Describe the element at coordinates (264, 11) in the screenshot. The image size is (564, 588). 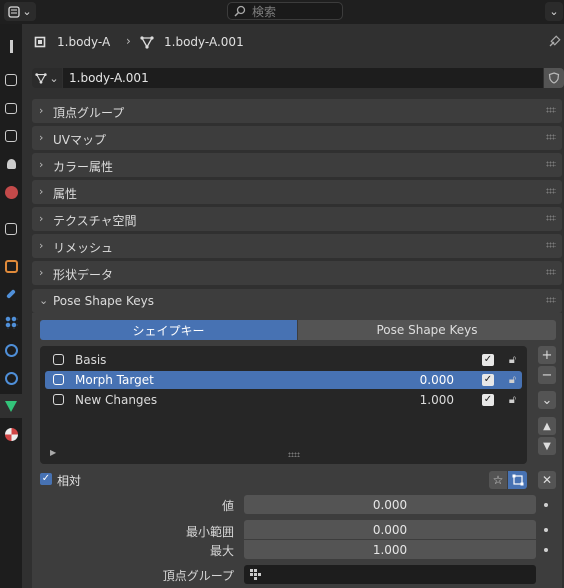
I see `search-placeholder: 検索` at that location.